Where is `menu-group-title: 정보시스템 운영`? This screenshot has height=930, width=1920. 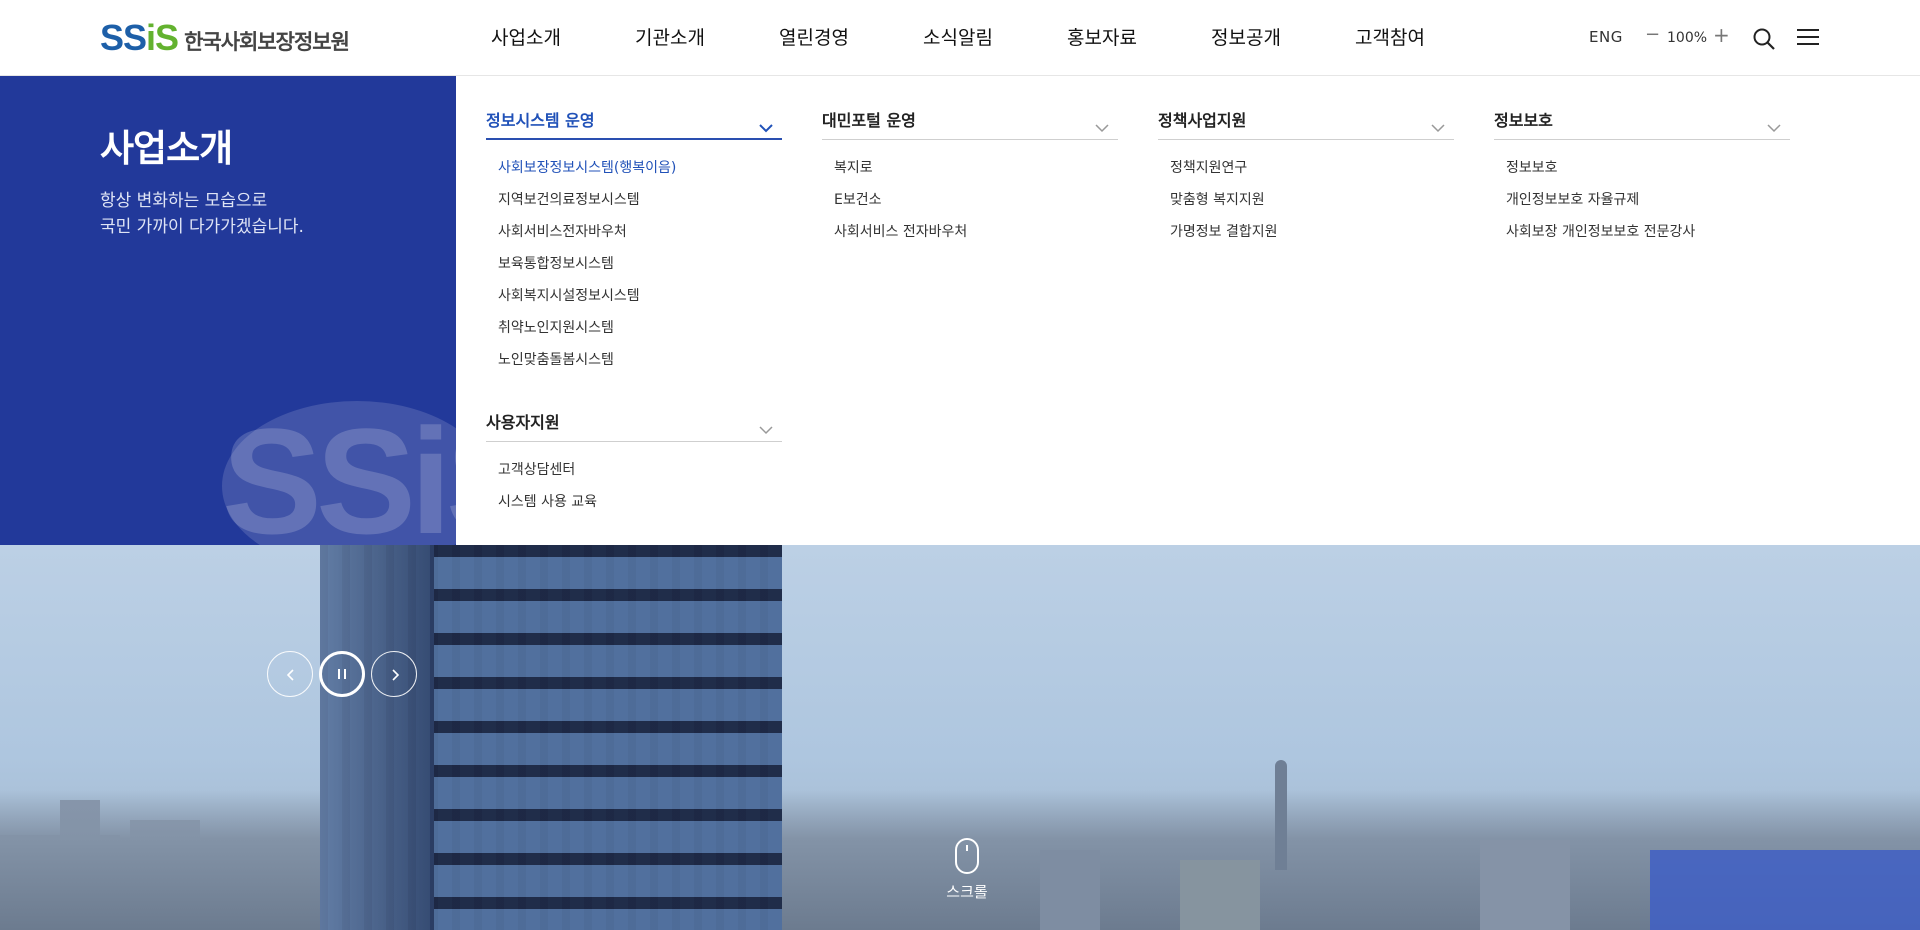 menu-group-title: 정보시스템 운영 is located at coordinates (634, 120).